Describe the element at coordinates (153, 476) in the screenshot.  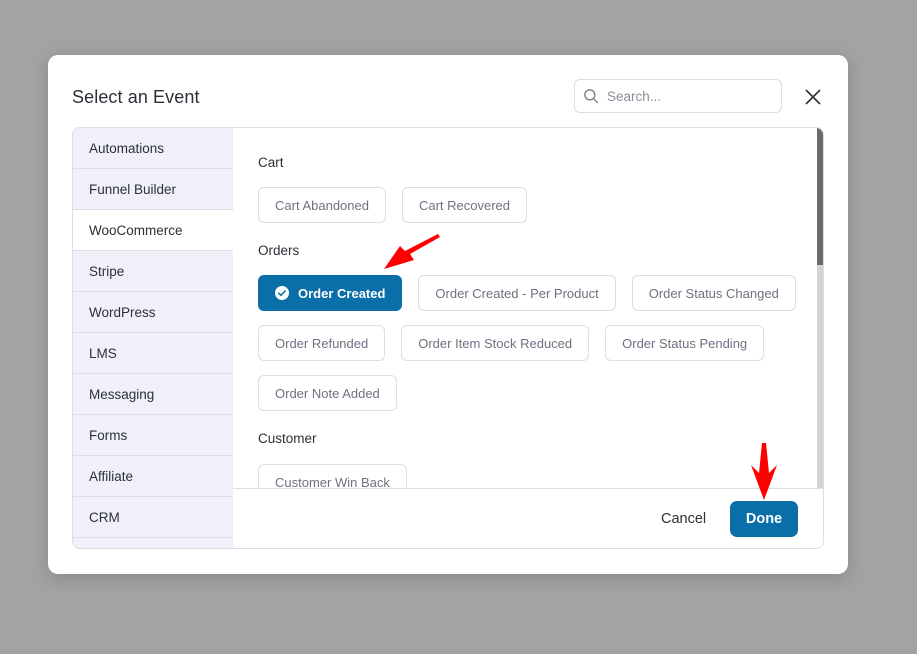
I see `sidebar-item-affiliate: Affiliate` at that location.